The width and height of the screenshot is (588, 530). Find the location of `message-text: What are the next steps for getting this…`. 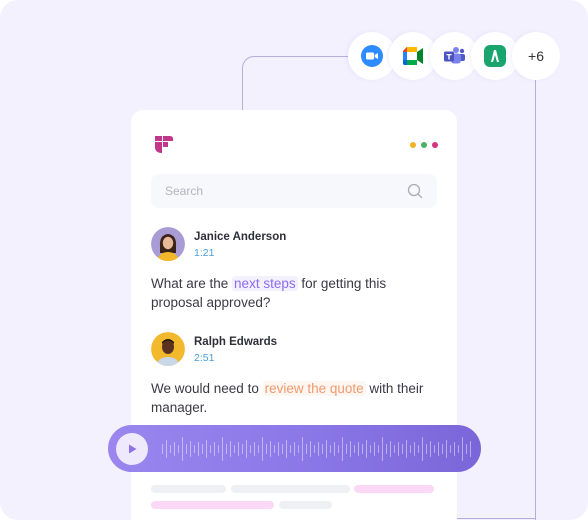

message-text: What are the next steps for getting this… is located at coordinates (296, 293).